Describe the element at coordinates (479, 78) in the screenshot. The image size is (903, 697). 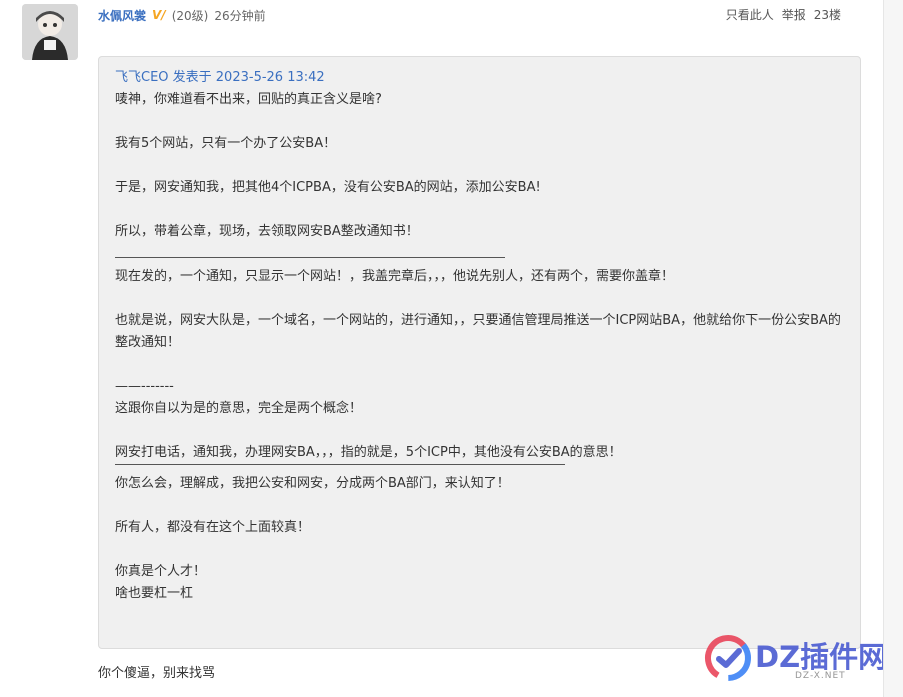
I see `quote-header: 飞飞CEO 发表于 2023-5-26 13:42` at that location.